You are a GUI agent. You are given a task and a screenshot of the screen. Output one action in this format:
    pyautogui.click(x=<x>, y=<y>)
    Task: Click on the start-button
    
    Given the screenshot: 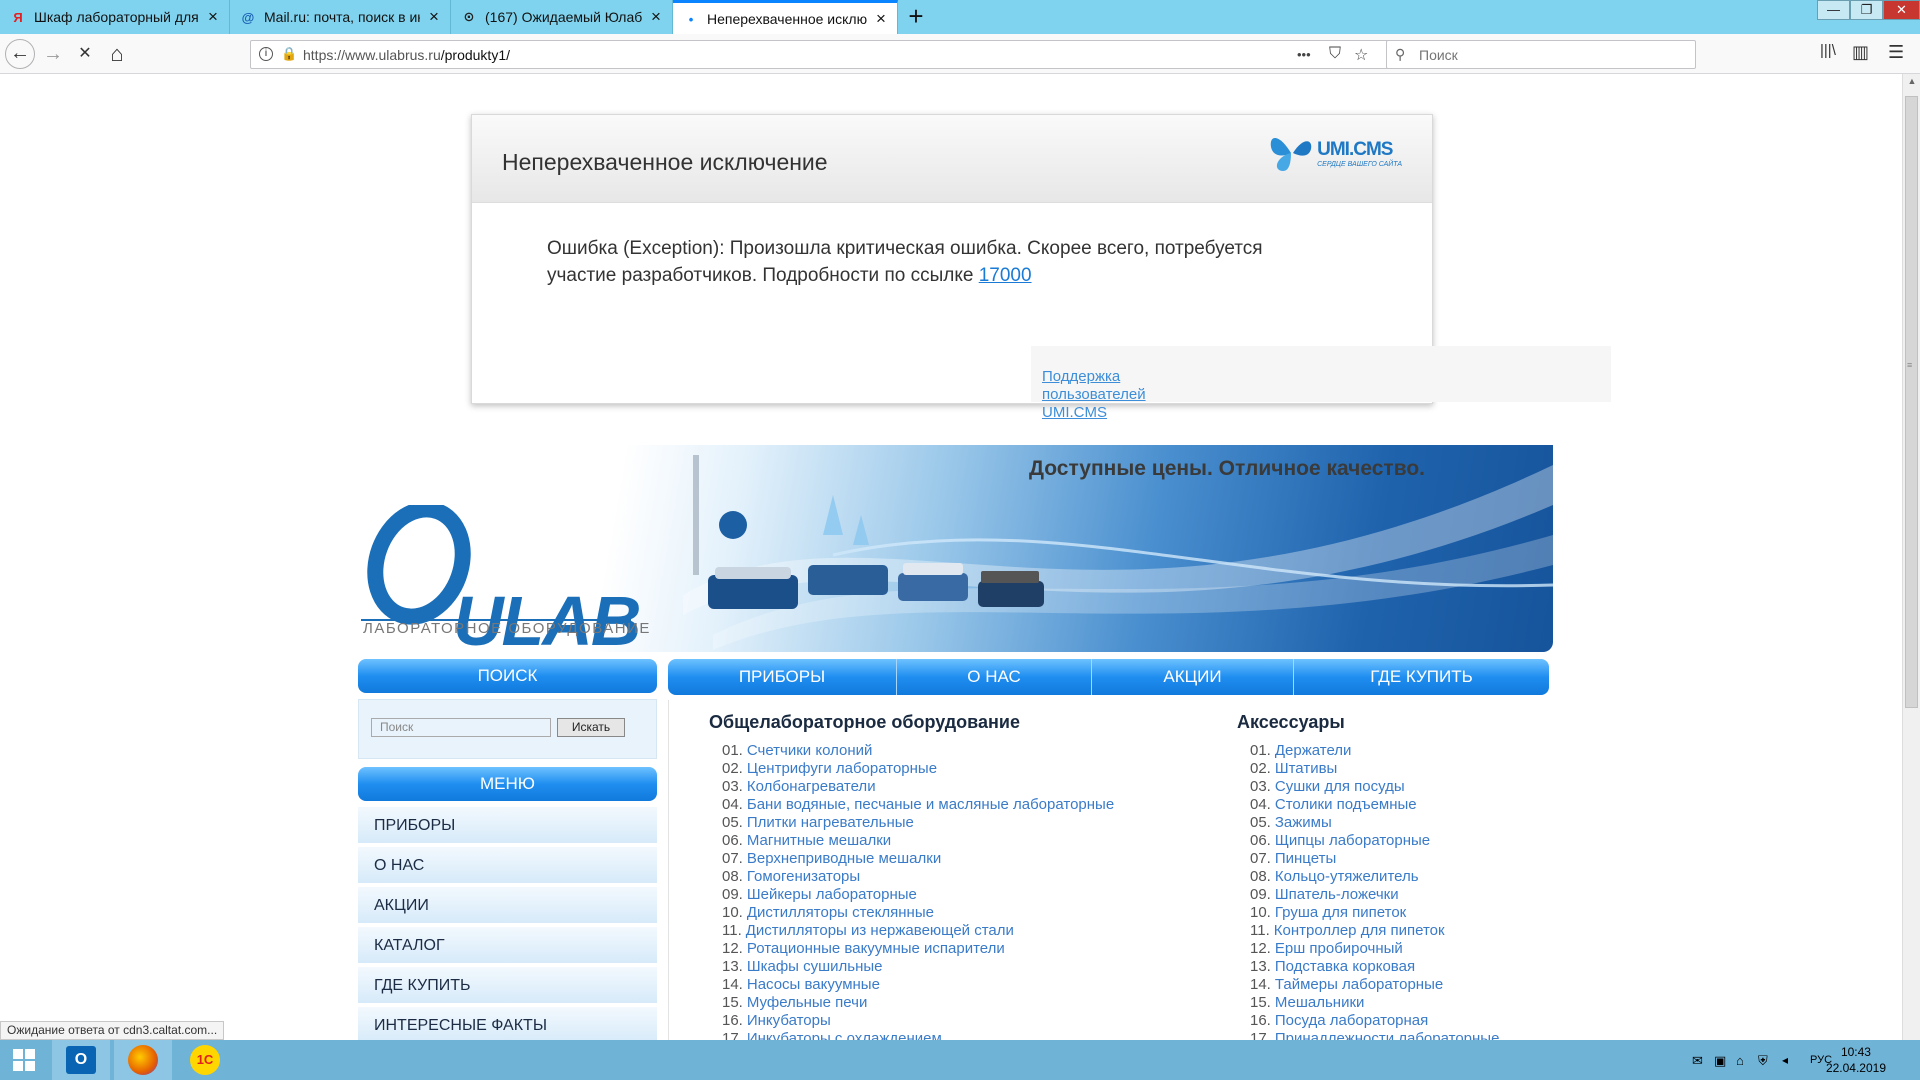 What is the action you would take?
    pyautogui.click(x=24, y=1060)
    